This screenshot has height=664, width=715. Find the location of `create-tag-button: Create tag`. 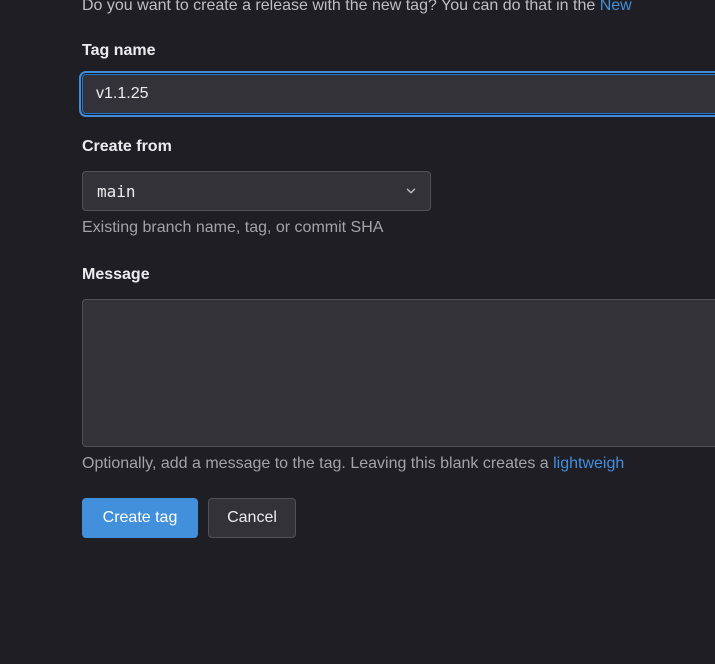

create-tag-button: Create tag is located at coordinates (140, 518).